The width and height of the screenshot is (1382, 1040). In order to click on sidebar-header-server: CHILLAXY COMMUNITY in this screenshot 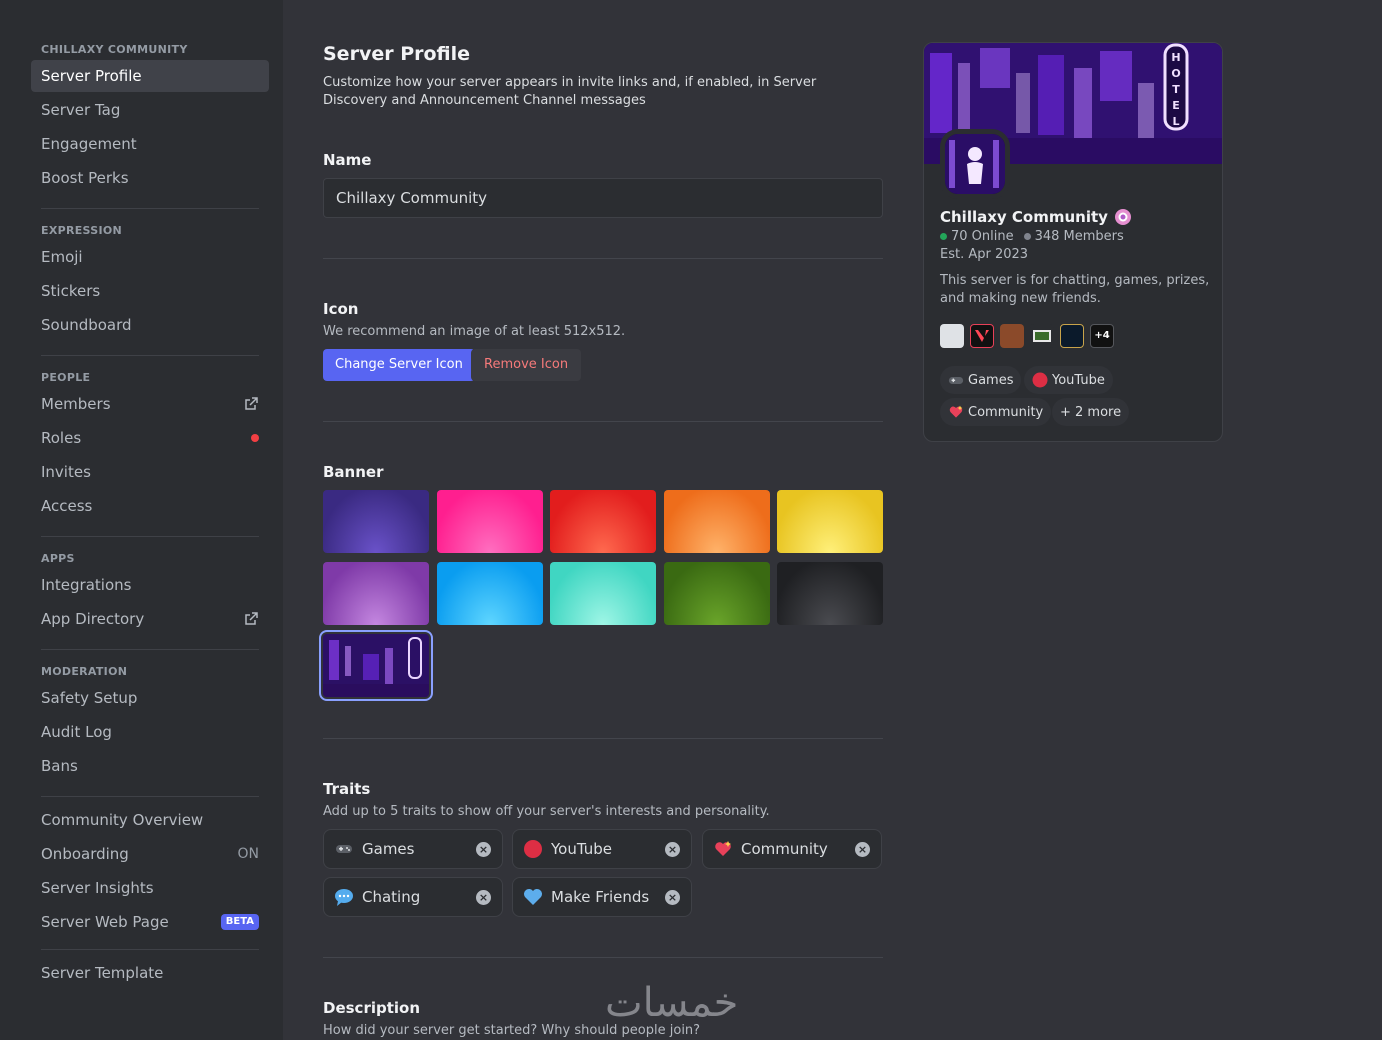, I will do `click(114, 49)`.